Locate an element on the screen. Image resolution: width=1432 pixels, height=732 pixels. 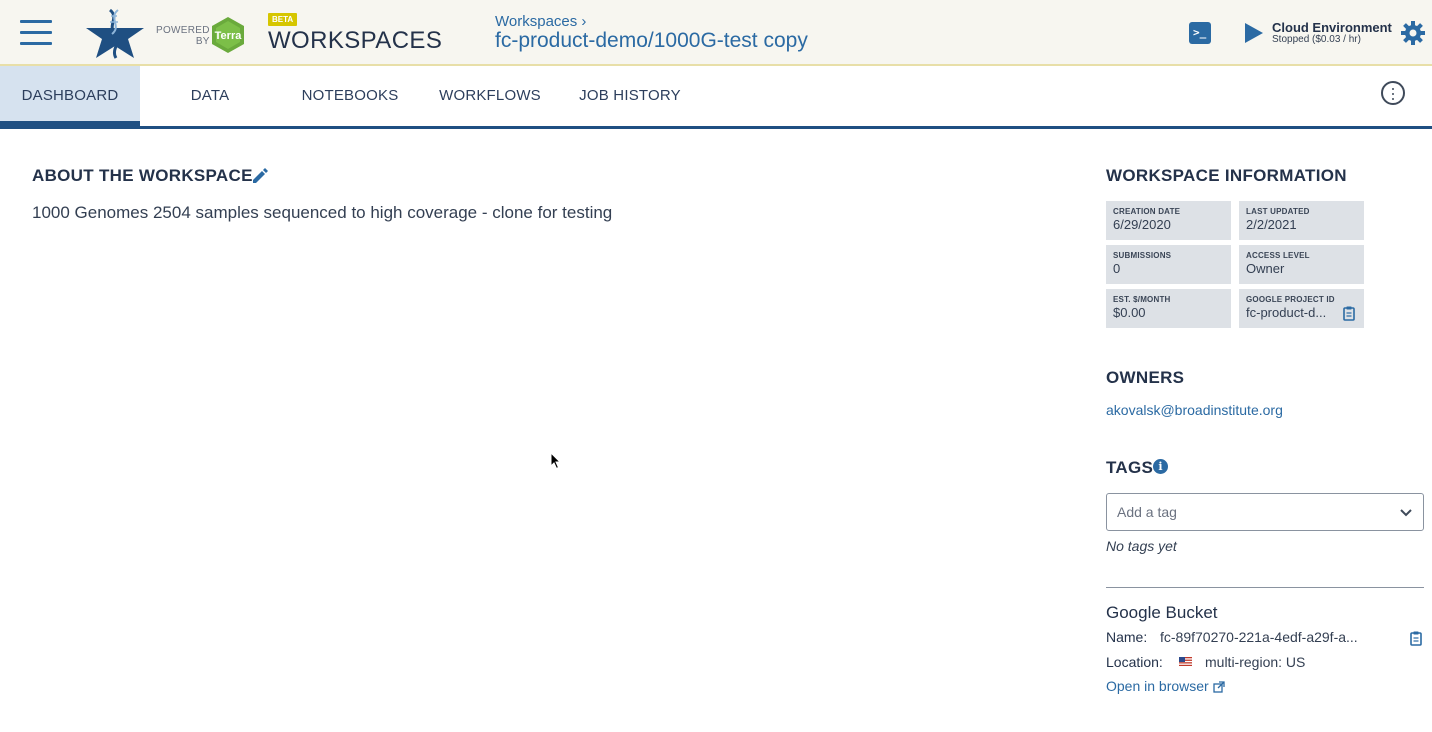
info-value: 6/29/2020 is located at coordinates (1142, 224).